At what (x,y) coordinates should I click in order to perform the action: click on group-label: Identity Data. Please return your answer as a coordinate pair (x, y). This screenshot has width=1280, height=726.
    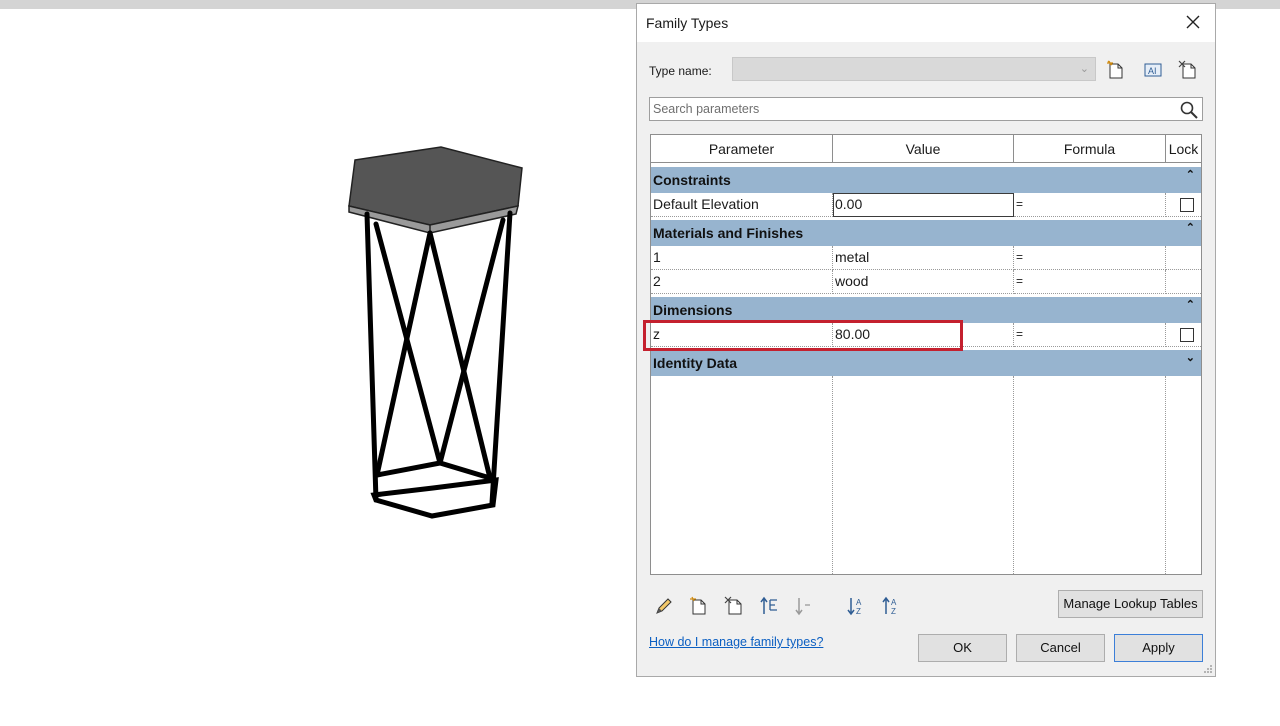
    Looking at the image, I should click on (695, 363).